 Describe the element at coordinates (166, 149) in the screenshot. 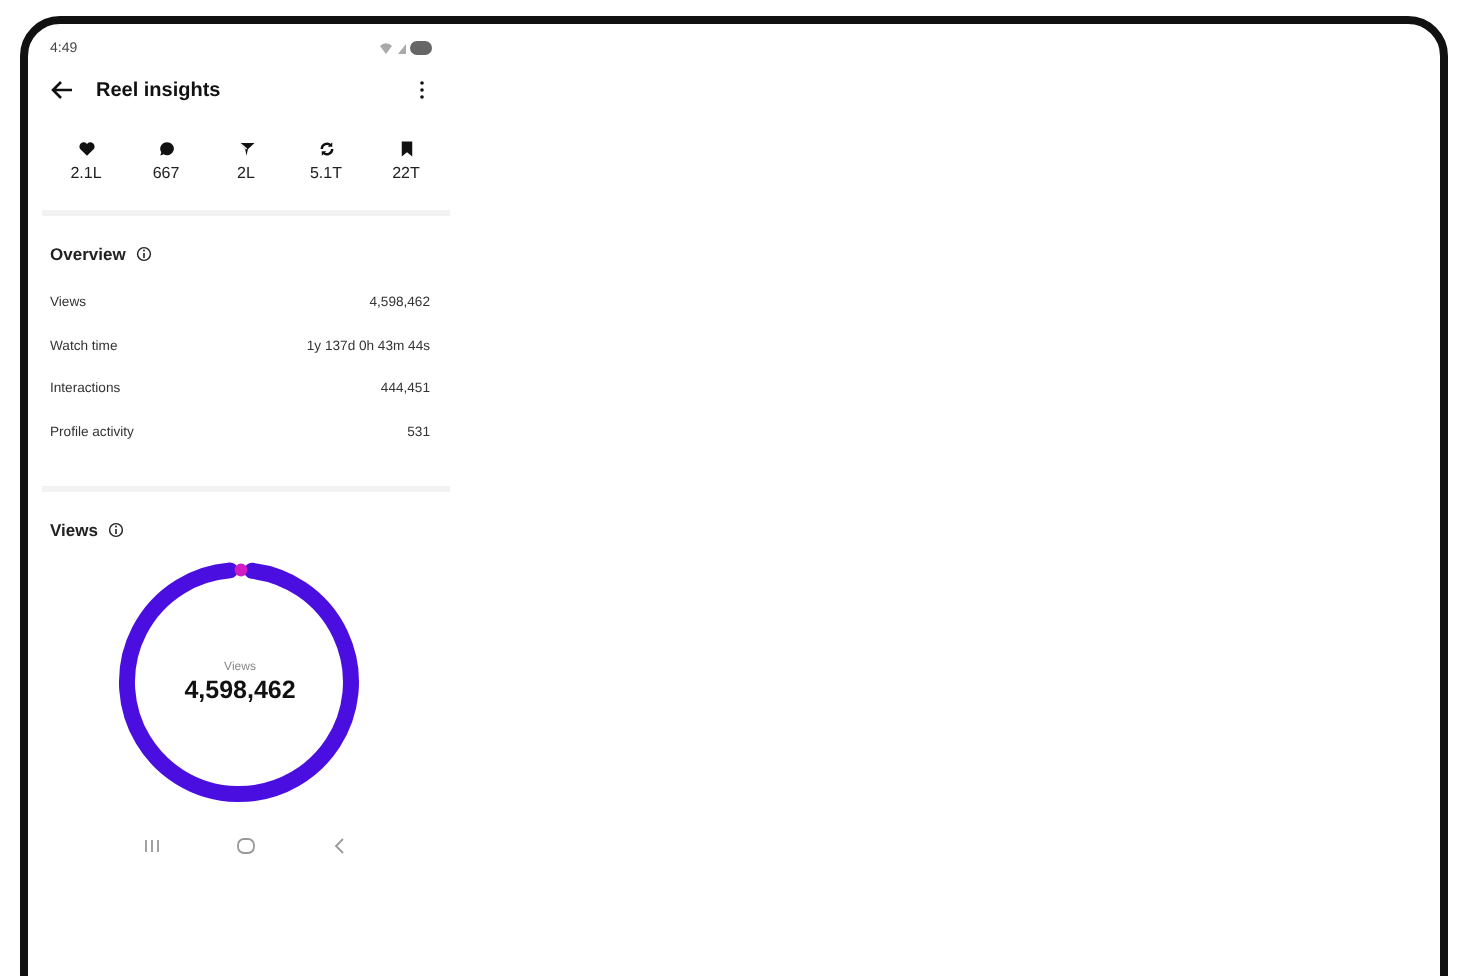

I see `comment-icon` at that location.